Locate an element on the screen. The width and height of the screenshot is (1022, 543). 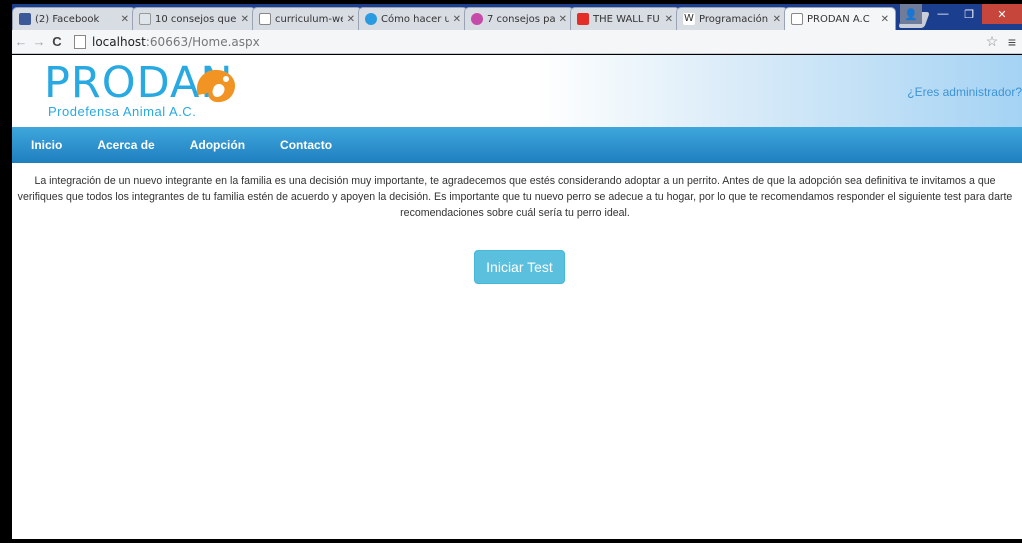
image-icon is located at coordinates (145, 19).